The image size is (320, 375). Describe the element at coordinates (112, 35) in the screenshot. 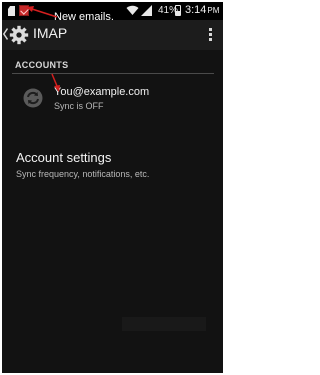

I see `action-bar: IMAP` at that location.